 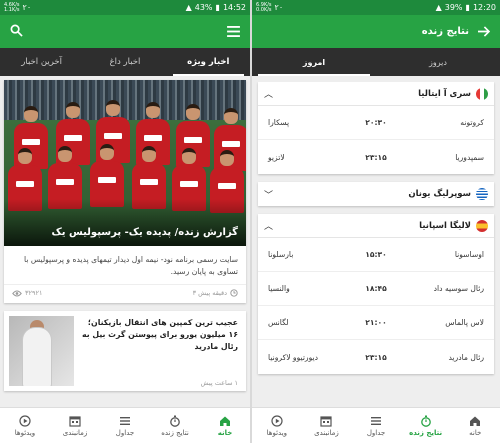 I want to click on match-time: ۱۵:۳۰, so click(x=376, y=254).